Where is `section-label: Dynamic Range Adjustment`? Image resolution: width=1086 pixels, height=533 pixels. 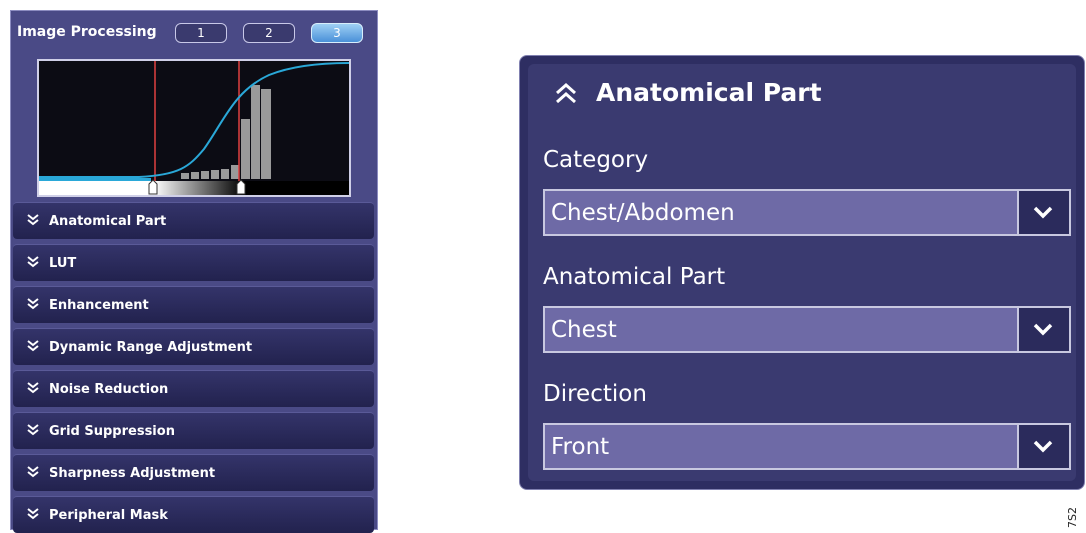
section-label: Dynamic Range Adjustment is located at coordinates (151, 347).